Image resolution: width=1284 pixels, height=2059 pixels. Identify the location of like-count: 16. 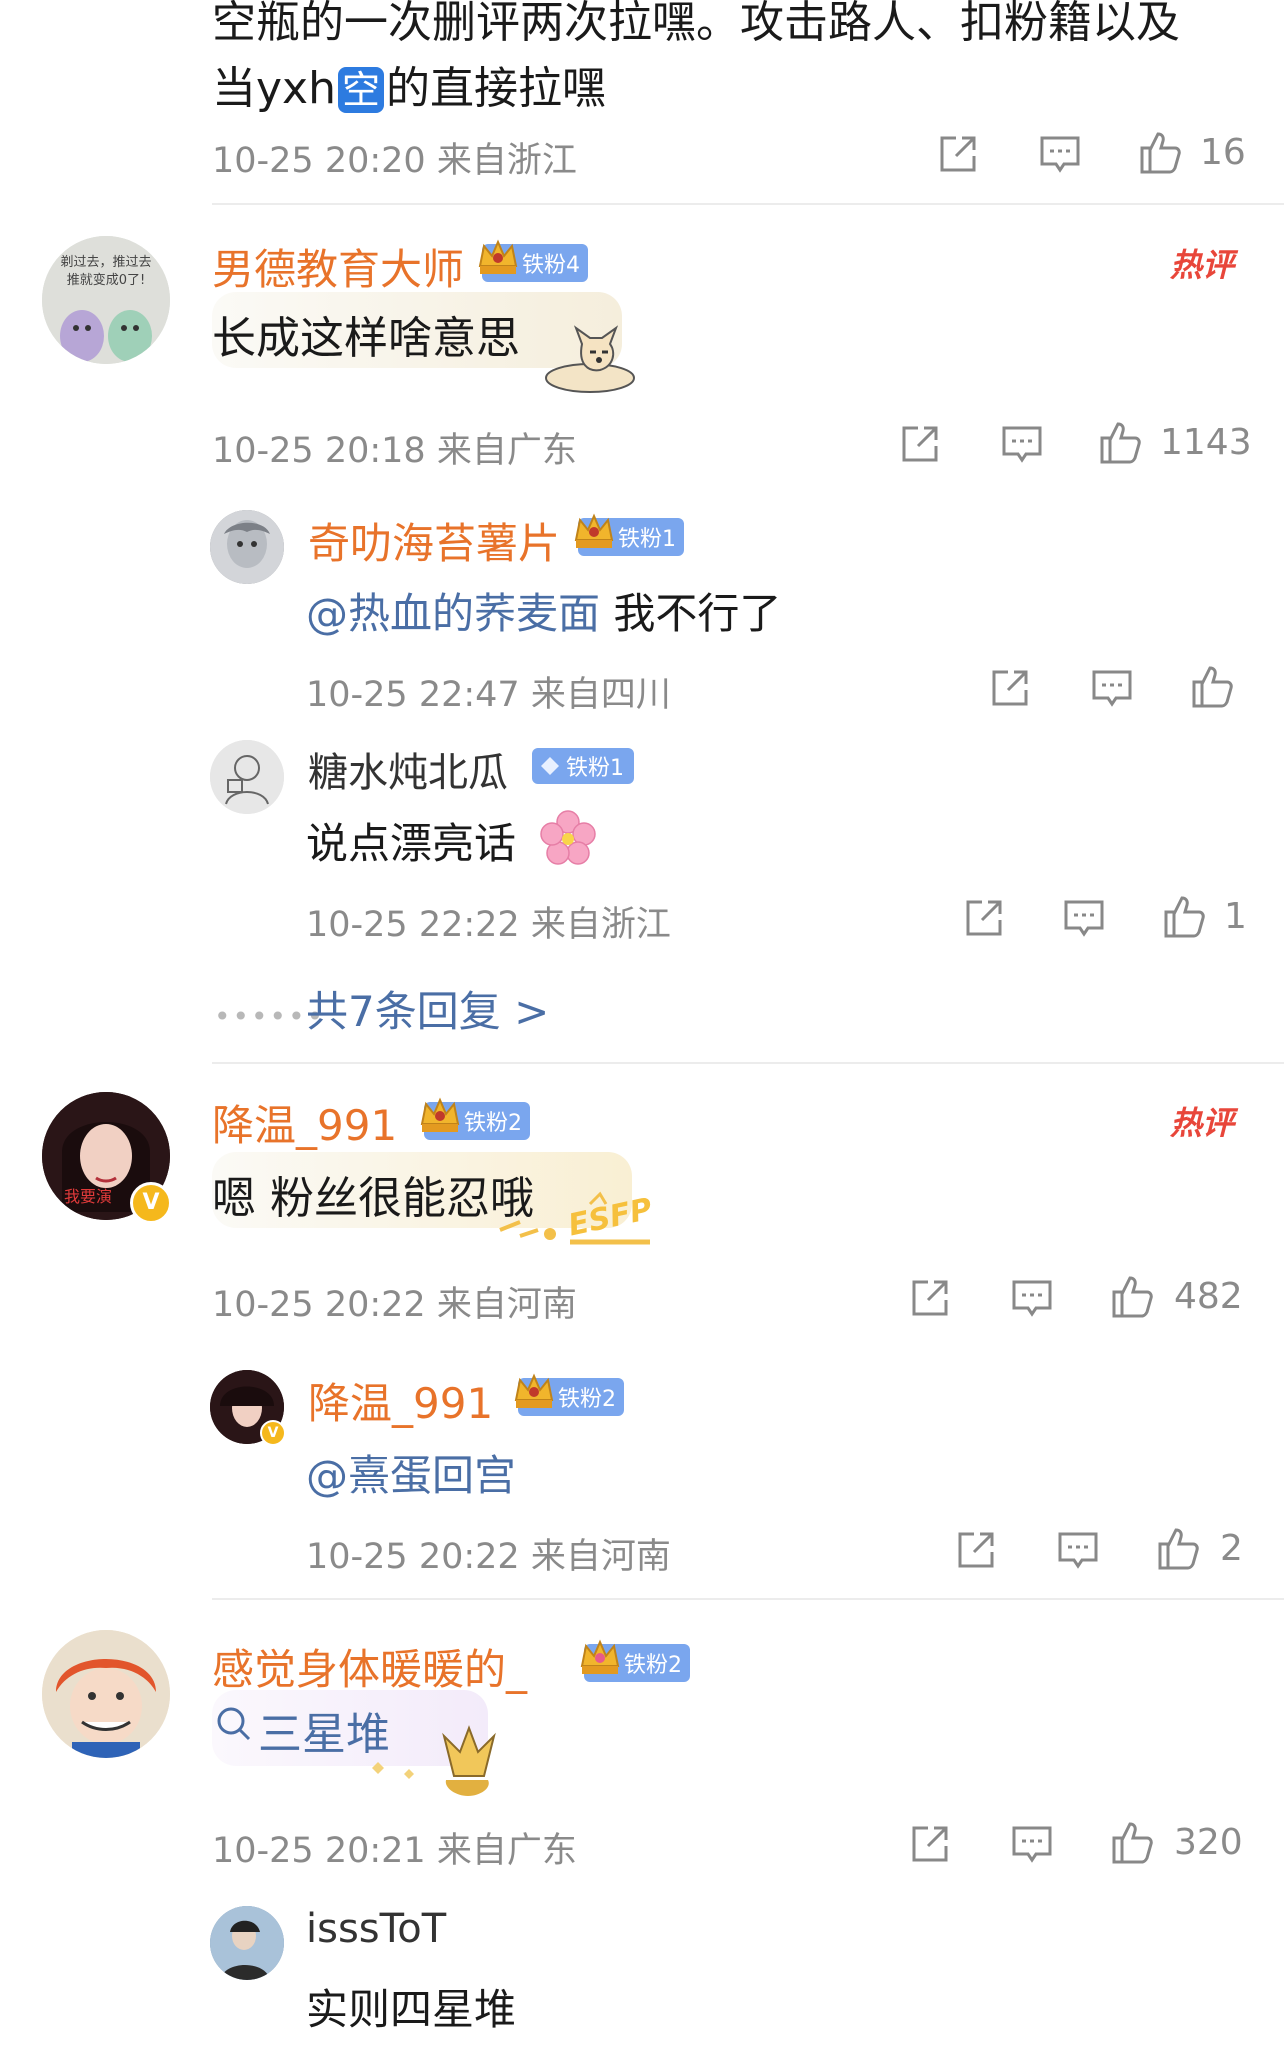
(1223, 152).